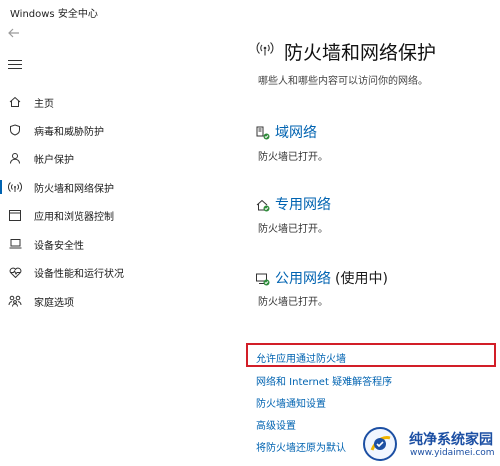 The image size is (500, 466). I want to click on family-icon, so click(15, 301).